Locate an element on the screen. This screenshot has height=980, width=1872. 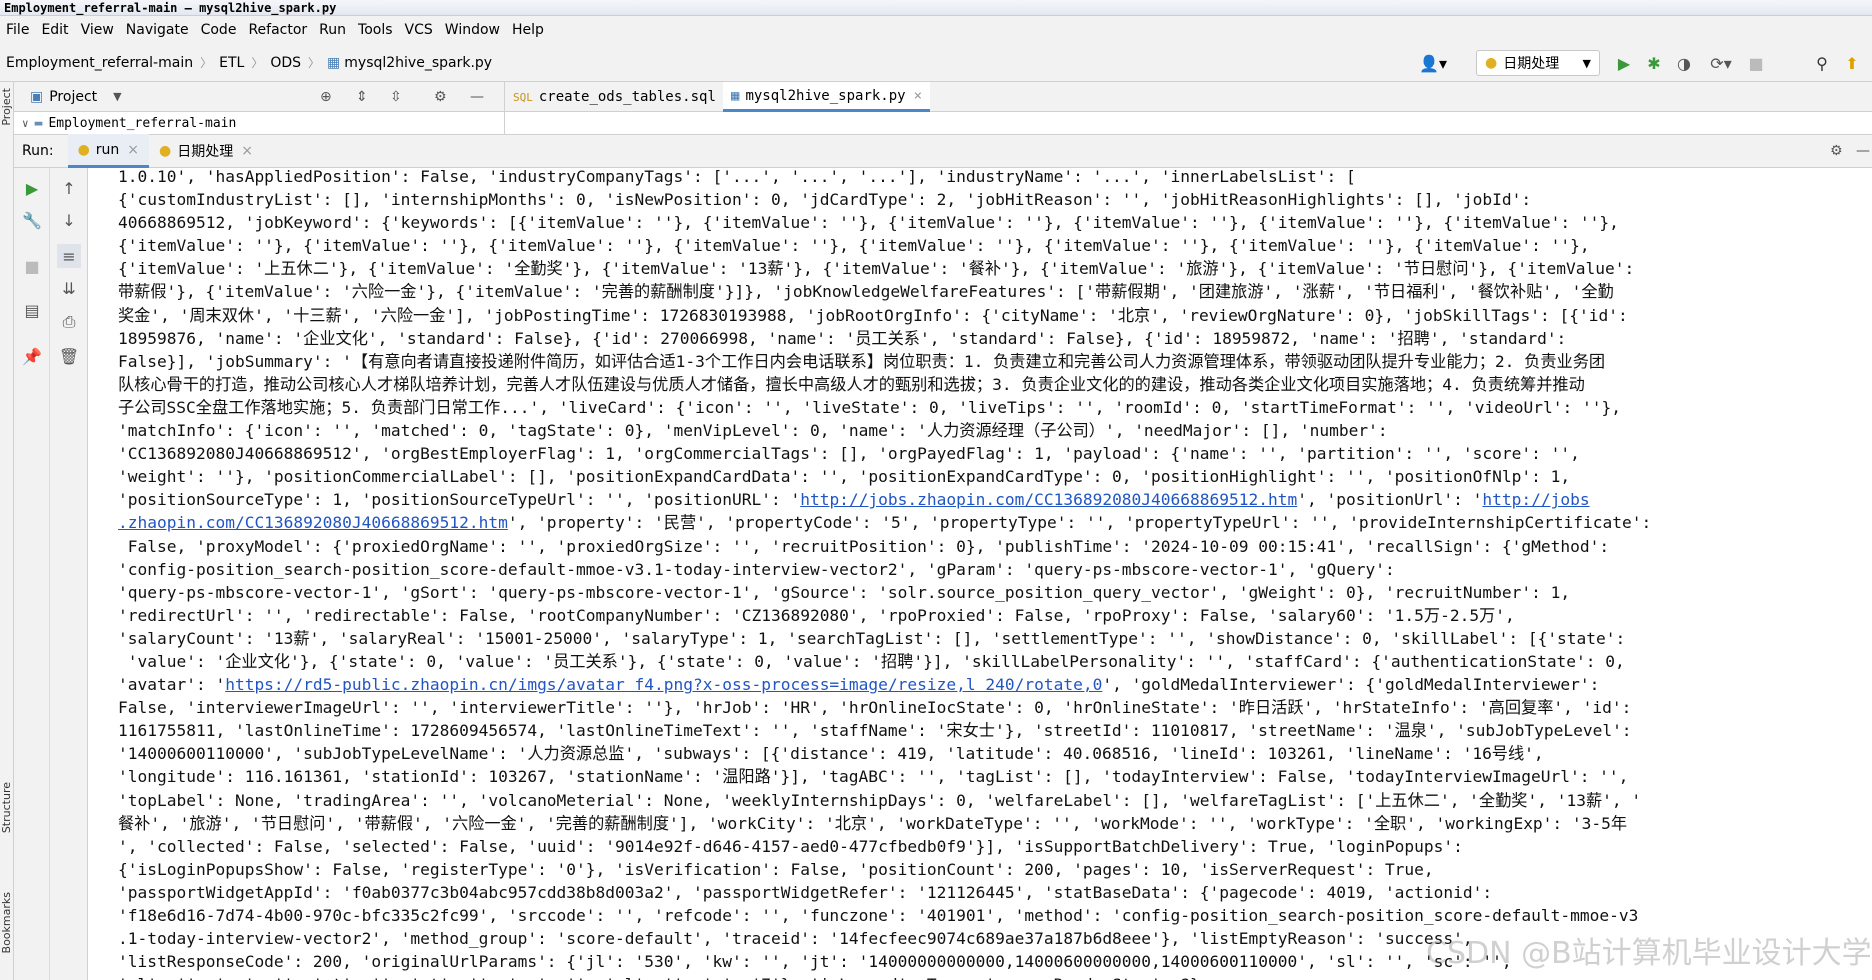
run-toolbar-right: ↑ ↓ ≡ ⇊ ⎙ 🗑 is located at coordinates (69, 574).